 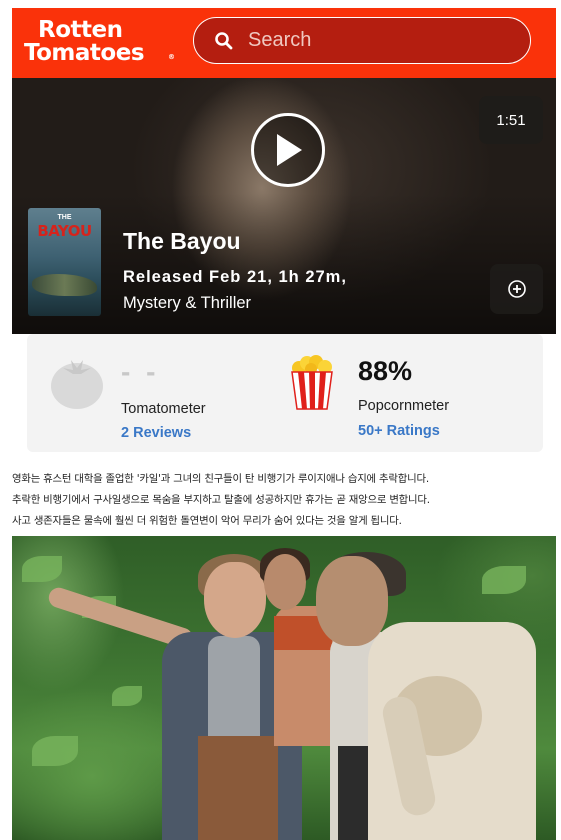 I want to click on search-bar, so click(x=362, y=40).